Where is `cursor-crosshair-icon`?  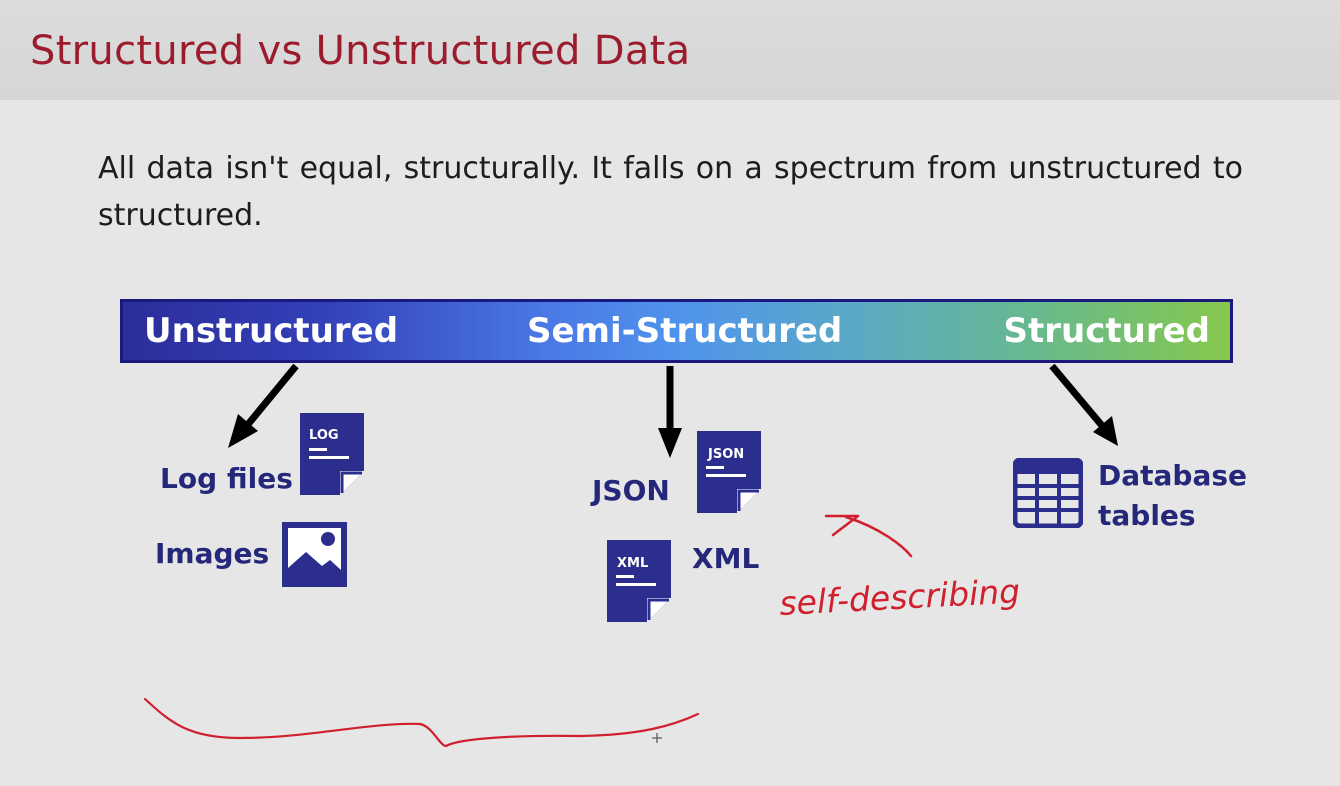
cursor-crosshair-icon is located at coordinates (657, 738).